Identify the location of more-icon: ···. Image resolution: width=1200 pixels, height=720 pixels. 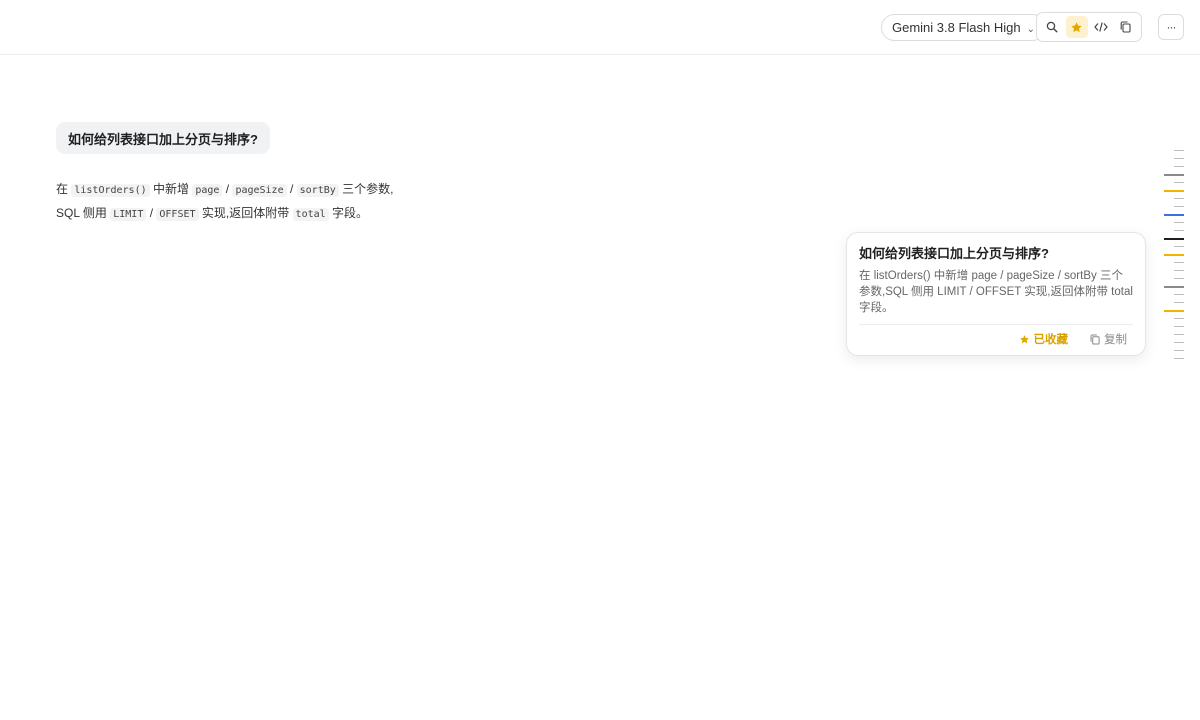
(1171, 27).